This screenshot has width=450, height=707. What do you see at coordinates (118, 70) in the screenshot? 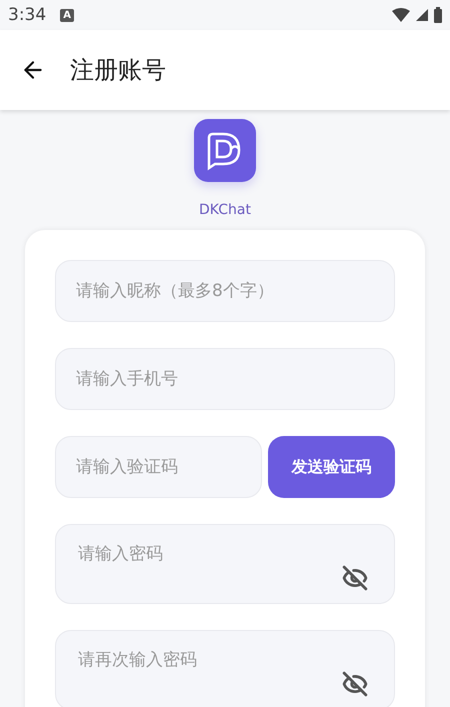
I see `page-title: 注册账号` at bounding box center [118, 70].